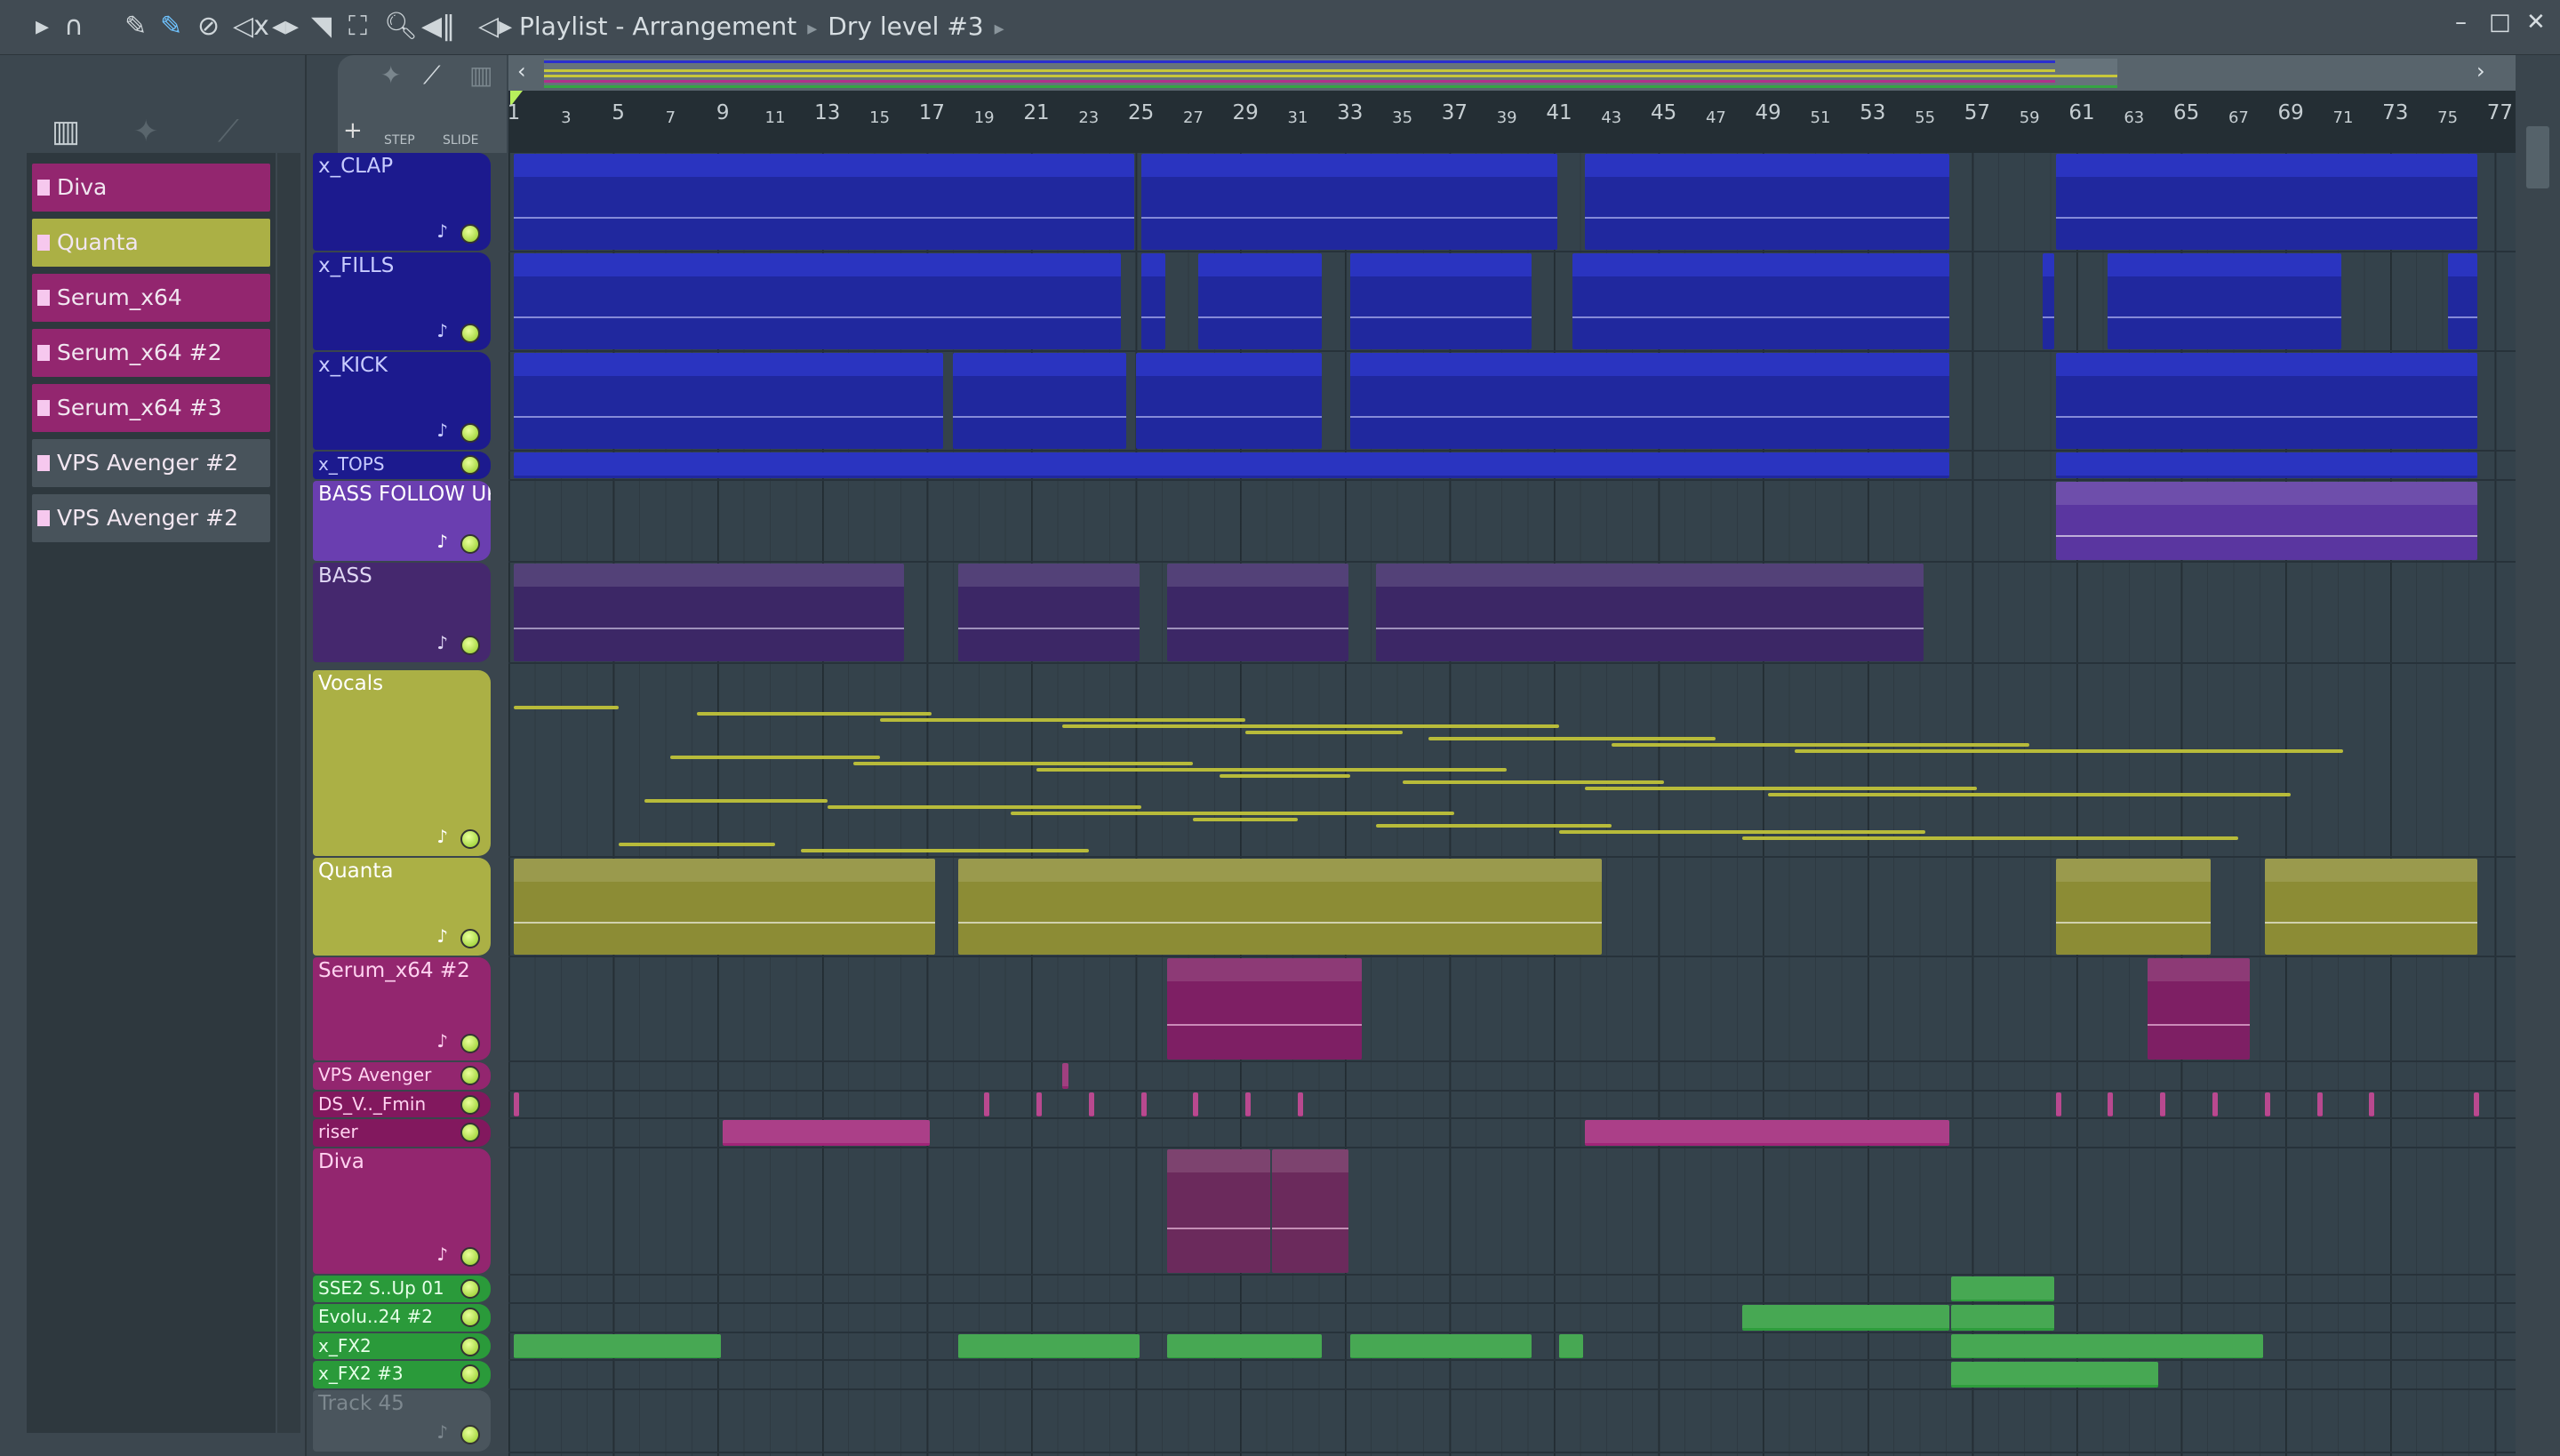 This screenshot has height=1456, width=2560. What do you see at coordinates (2537, 157) in the screenshot?
I see `scrollbar-thumb` at bounding box center [2537, 157].